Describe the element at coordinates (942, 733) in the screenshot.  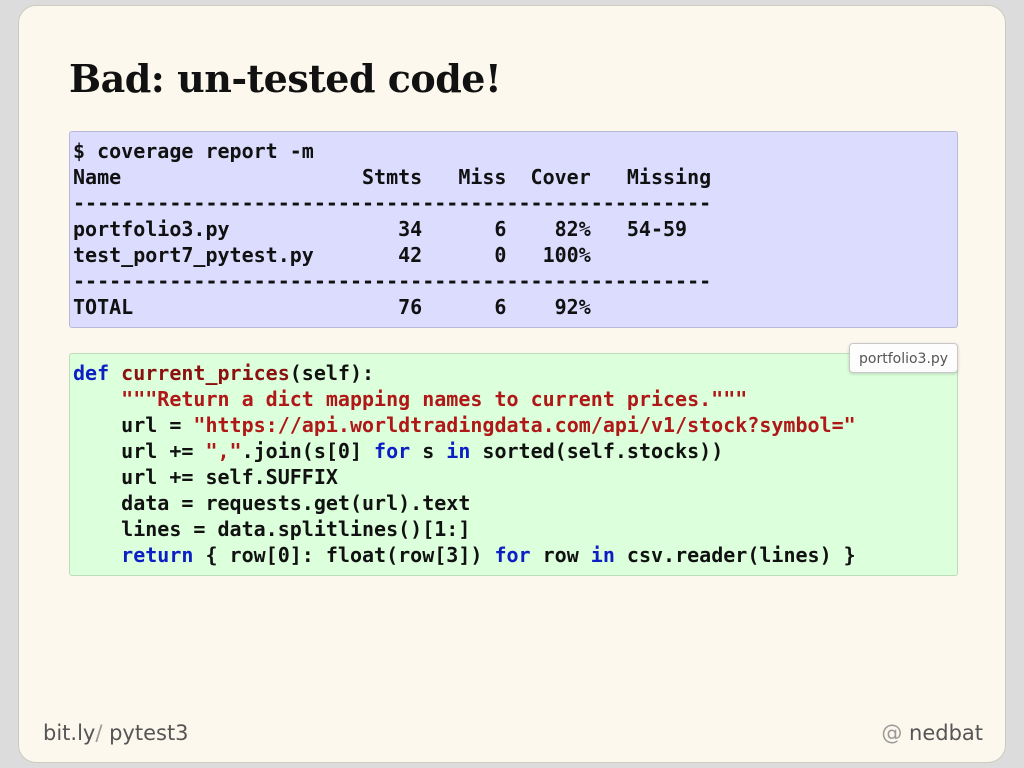
I see `handle-name: nedbat` at that location.